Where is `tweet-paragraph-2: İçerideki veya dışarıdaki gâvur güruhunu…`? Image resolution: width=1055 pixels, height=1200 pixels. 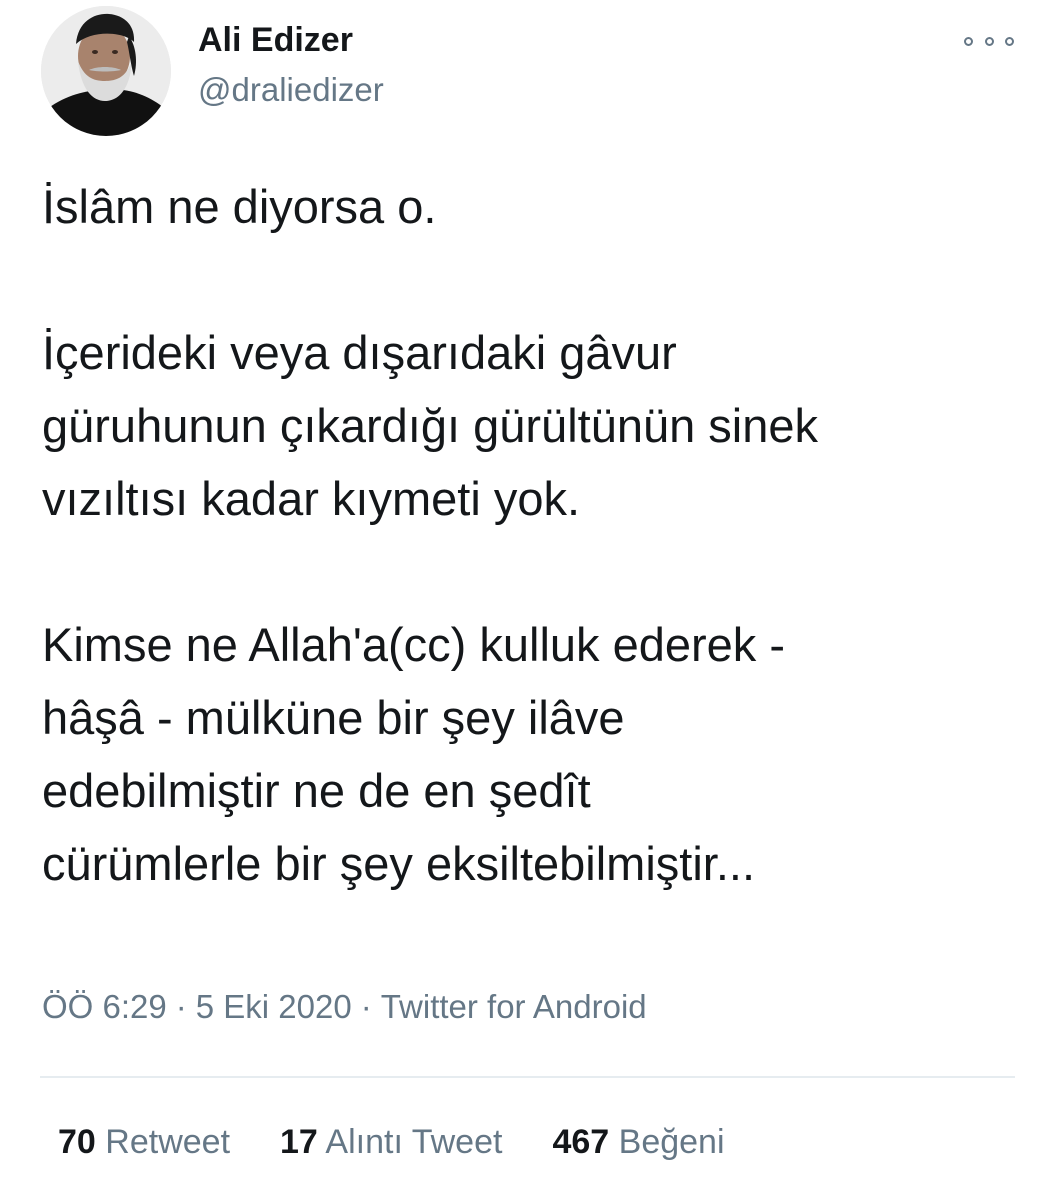
tweet-paragraph-2: İçerideki veya dışarıdaki gâvur güruhunu… is located at coordinates (430, 425).